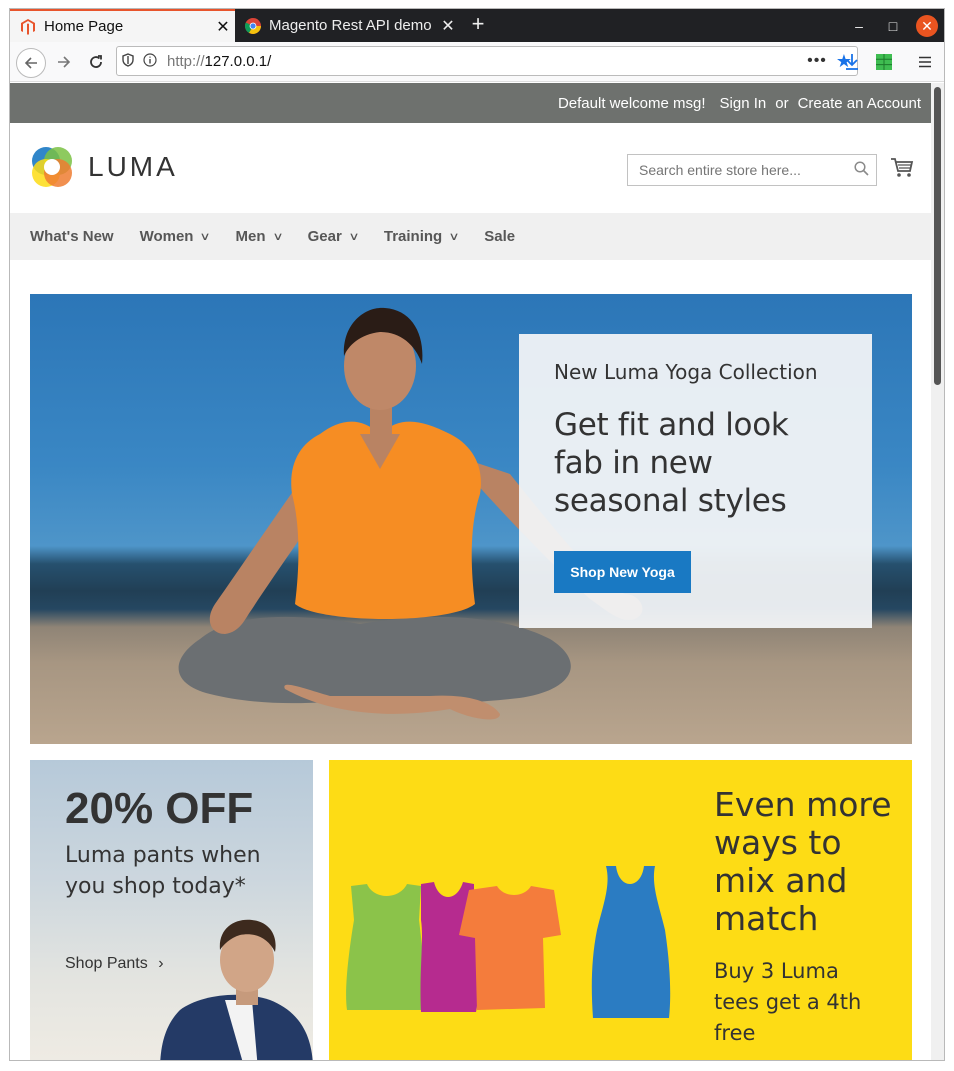 The image size is (954, 1071). I want to click on extension-icon, so click(884, 62).